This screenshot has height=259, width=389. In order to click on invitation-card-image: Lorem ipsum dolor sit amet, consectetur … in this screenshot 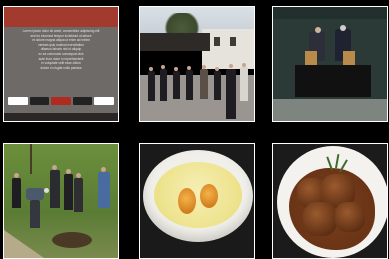, I will do `click(61, 64)`.